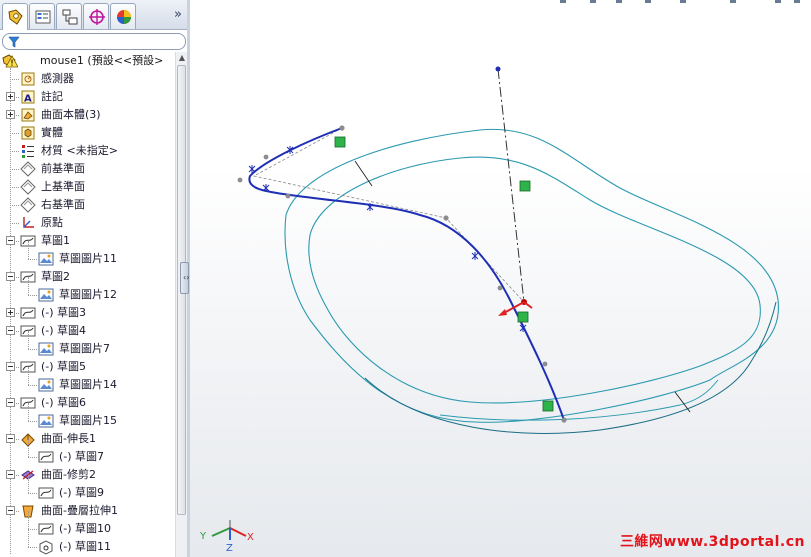 This screenshot has height=557, width=811. I want to click on feature-filter-input, so click(94, 41).